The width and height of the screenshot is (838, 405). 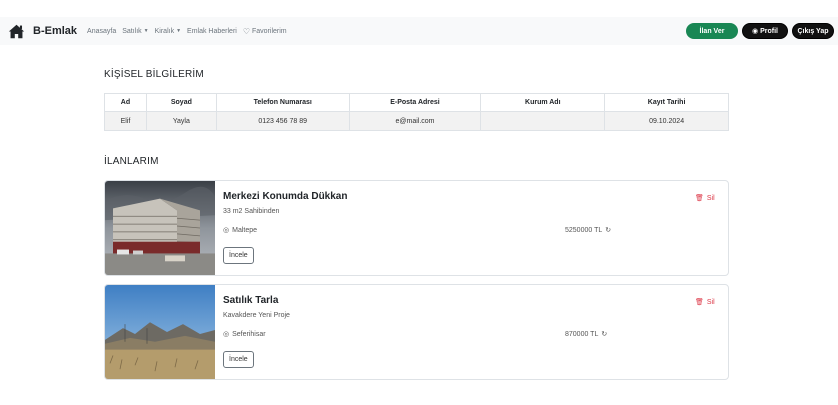 I want to click on listing-location-text: Seferihisar, so click(x=249, y=334).